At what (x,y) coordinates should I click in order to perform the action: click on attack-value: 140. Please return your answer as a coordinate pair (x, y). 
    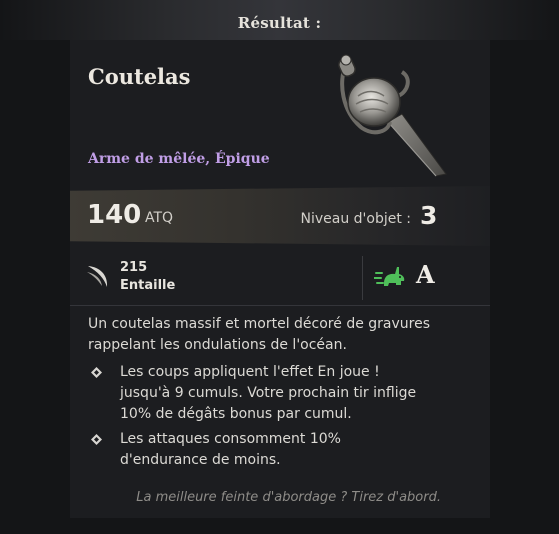
    Looking at the image, I should click on (114, 215).